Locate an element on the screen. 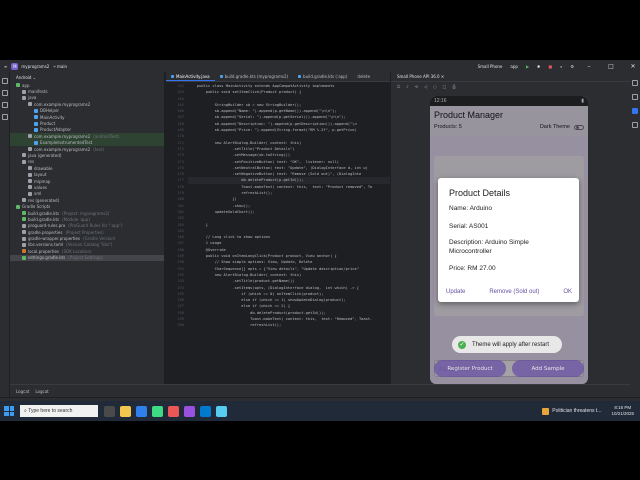 The height and width of the screenshot is (480, 640). project-view-selector: Android ⌄ is located at coordinates (87, 77).